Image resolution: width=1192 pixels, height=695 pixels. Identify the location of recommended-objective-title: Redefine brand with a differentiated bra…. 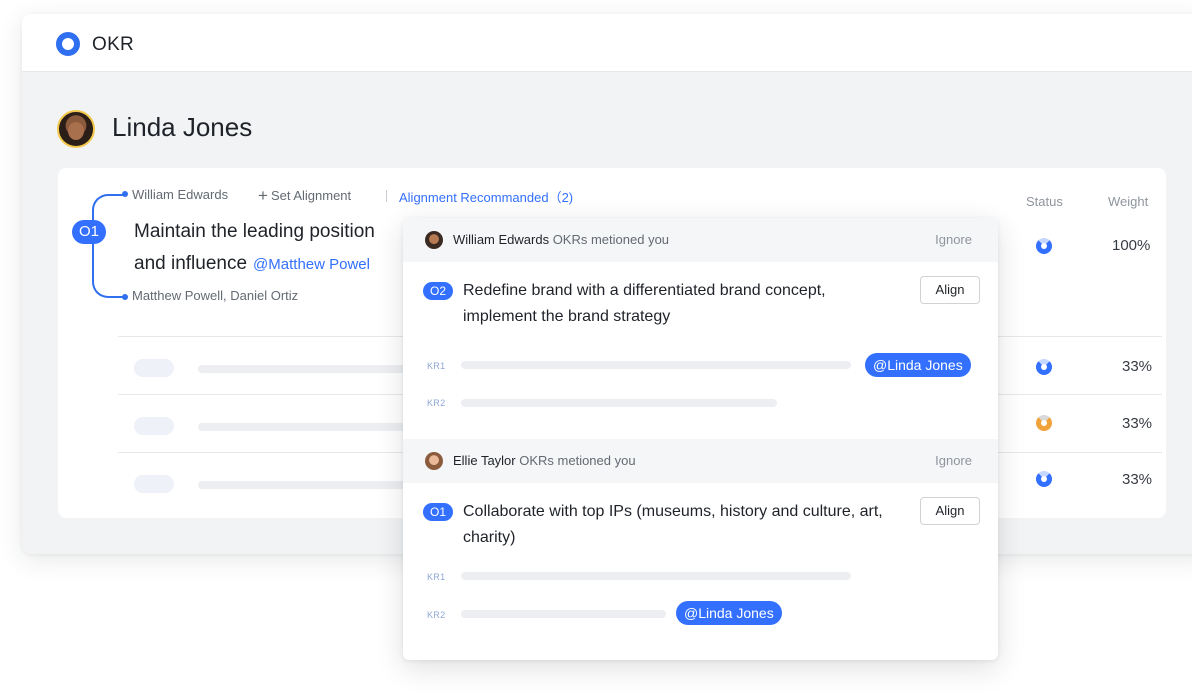
(644, 303).